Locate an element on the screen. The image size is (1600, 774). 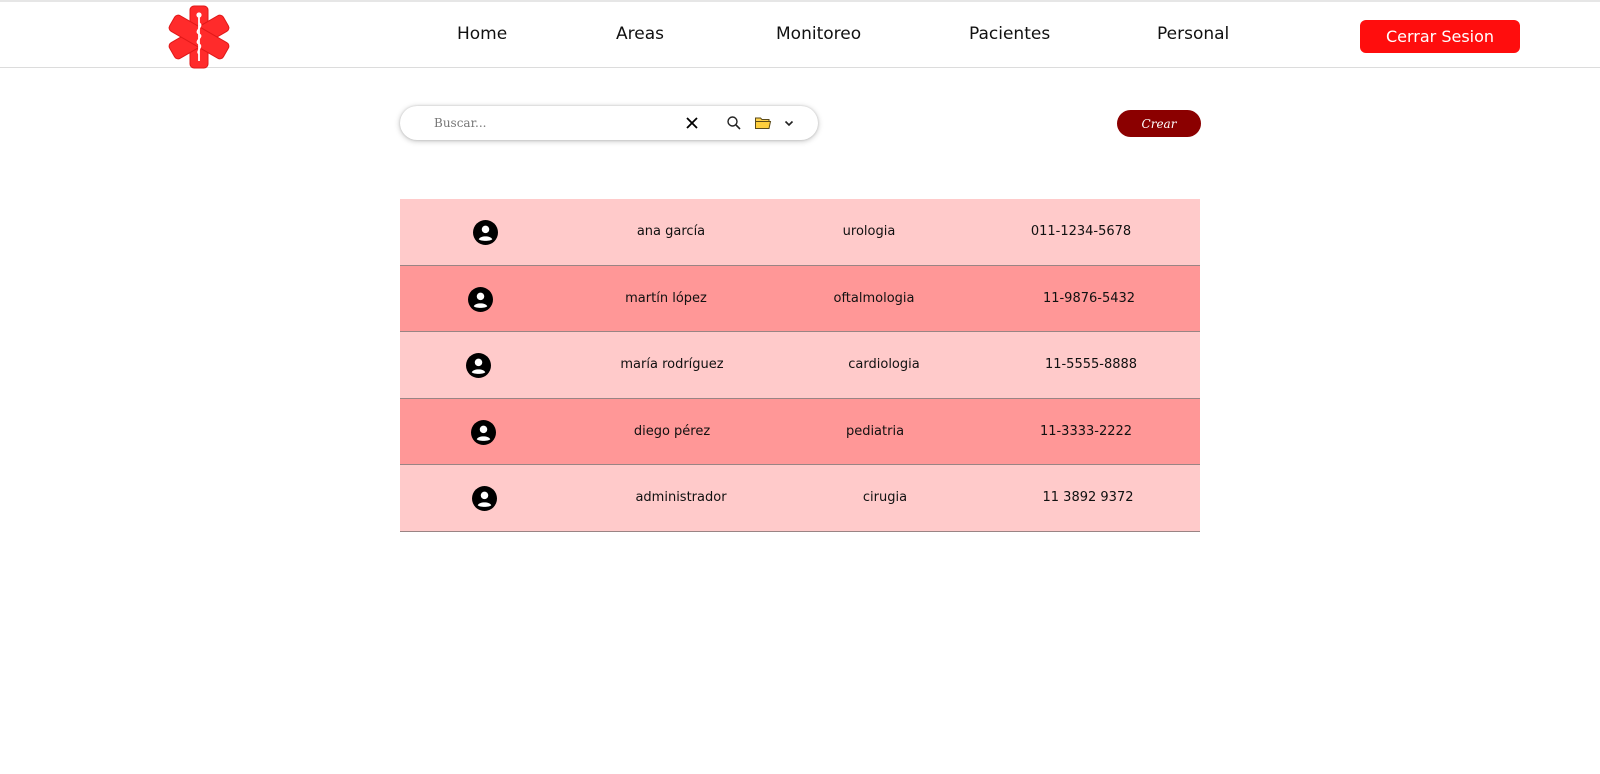
nav-pacientes: Pacientes is located at coordinates (1009, 34).